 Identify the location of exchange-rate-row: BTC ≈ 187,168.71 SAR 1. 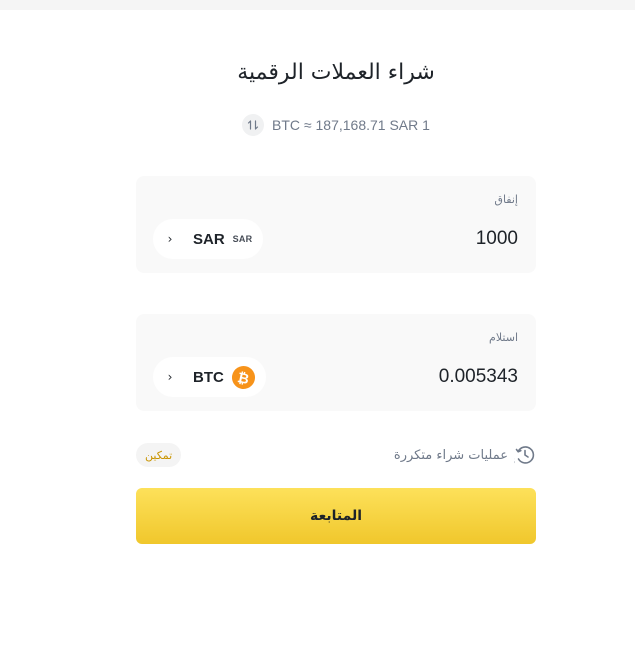
(317, 125).